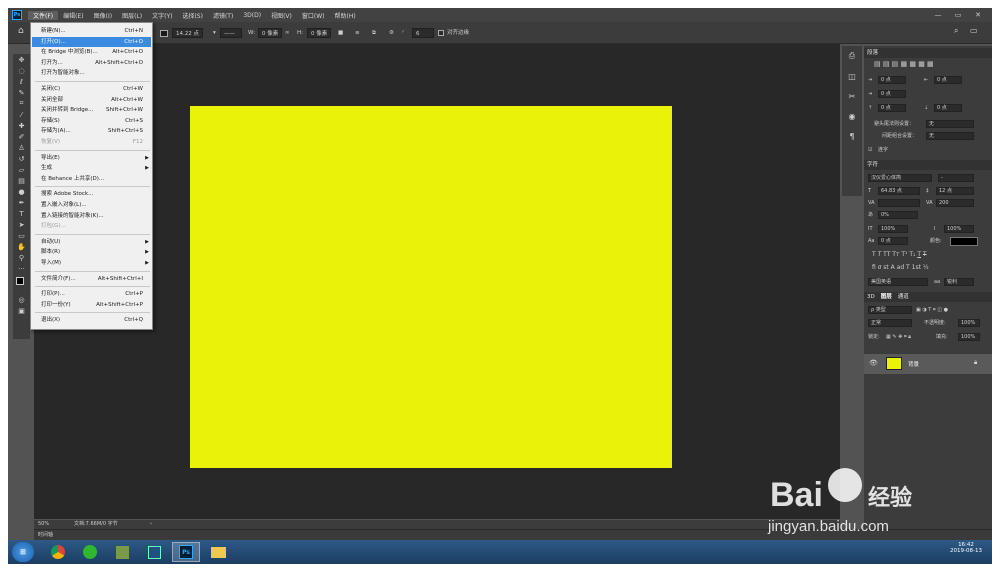  I want to click on opacity-field: 100%, so click(969, 323).